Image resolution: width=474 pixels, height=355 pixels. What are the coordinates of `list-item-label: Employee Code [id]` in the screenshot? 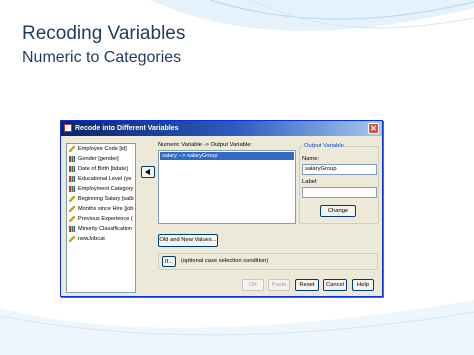 It's located at (102, 149).